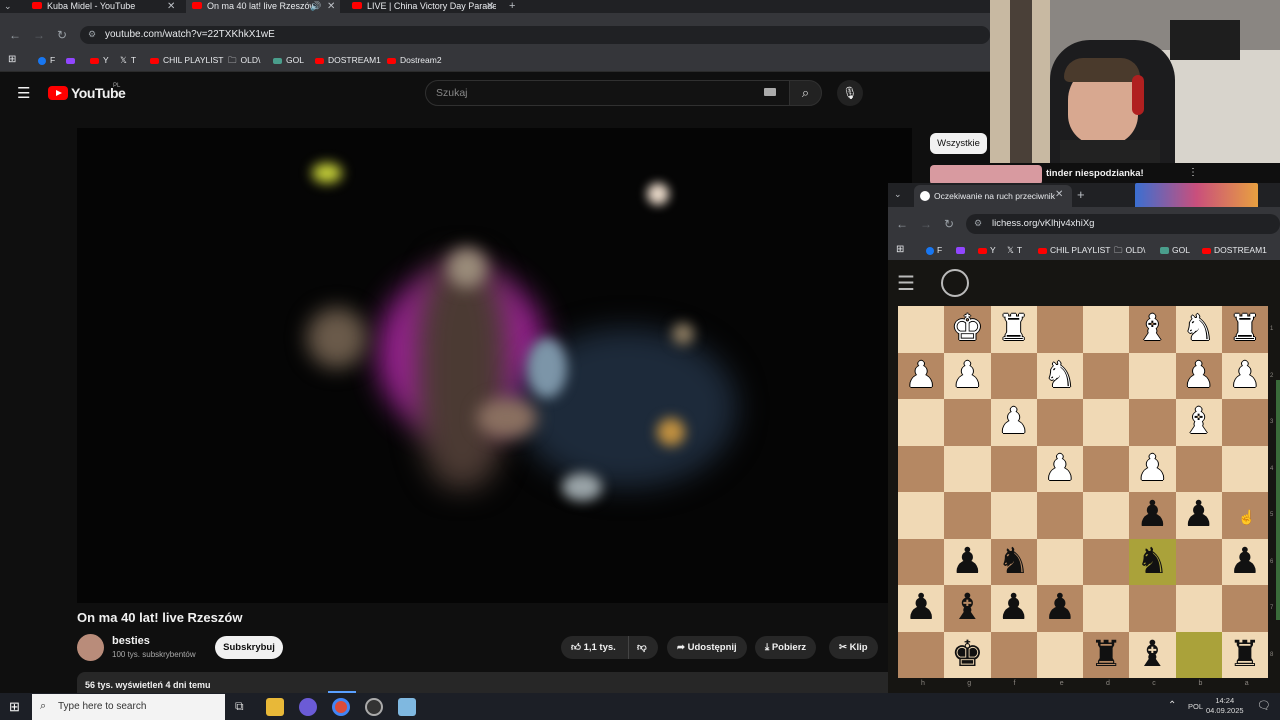  Describe the element at coordinates (1106, 654) in the screenshot. I see `board-square: ♜` at that location.